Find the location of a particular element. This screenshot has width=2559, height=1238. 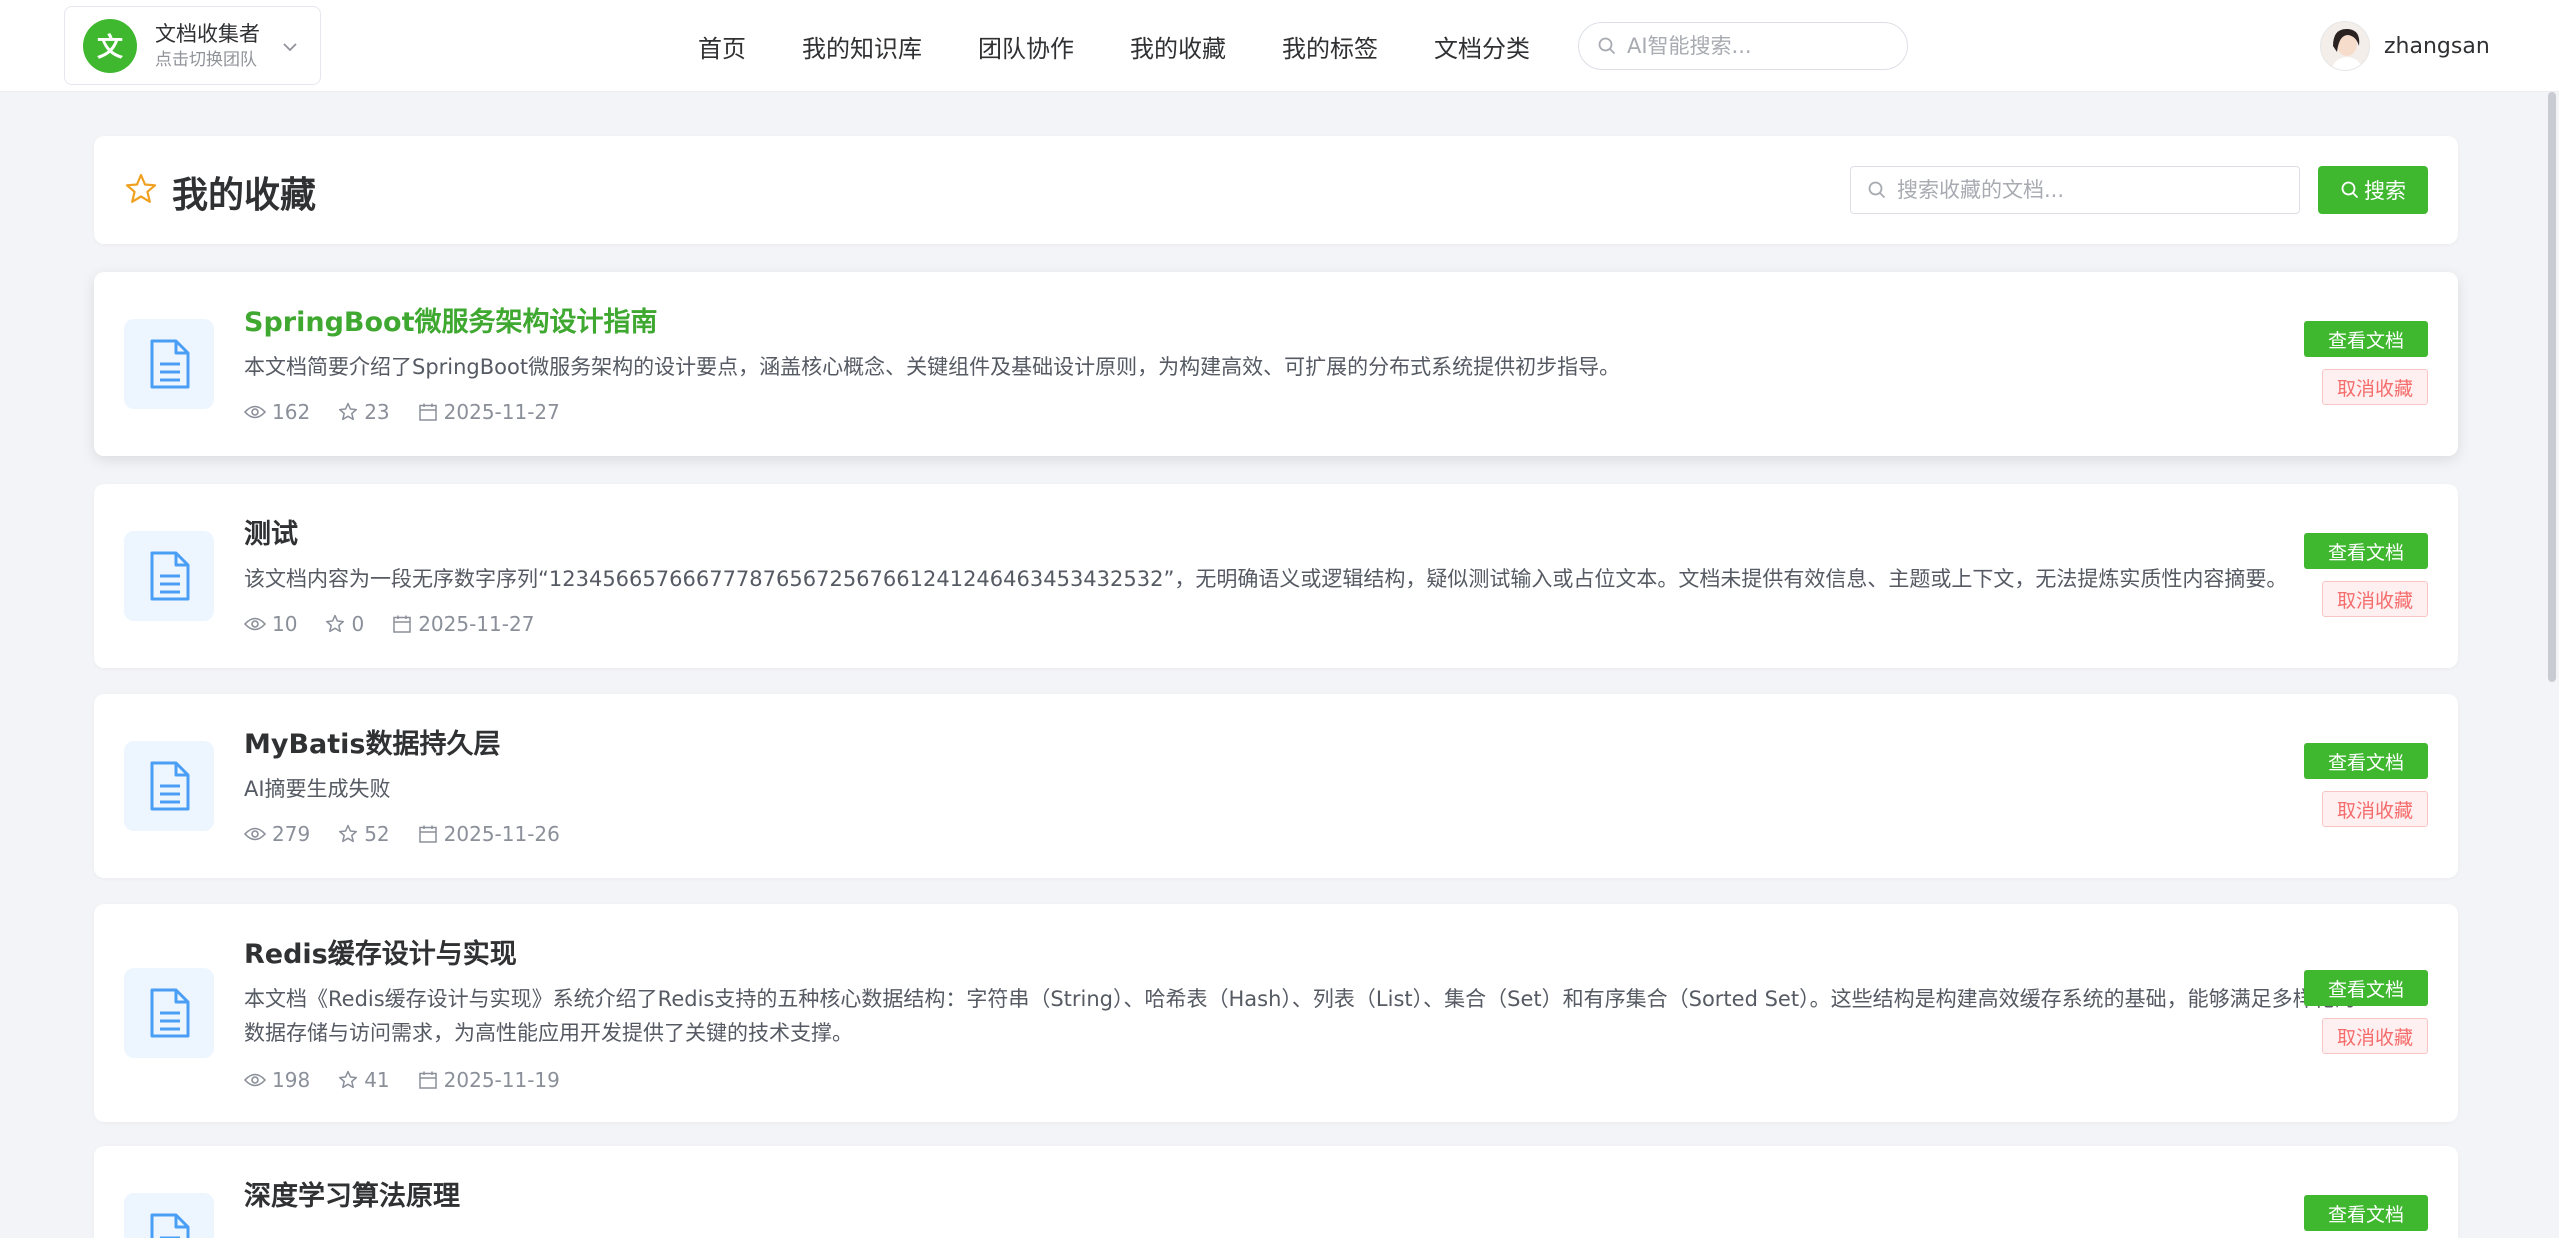

team-switcher: 文 文档收集者 点击切换团队 is located at coordinates (192, 45).